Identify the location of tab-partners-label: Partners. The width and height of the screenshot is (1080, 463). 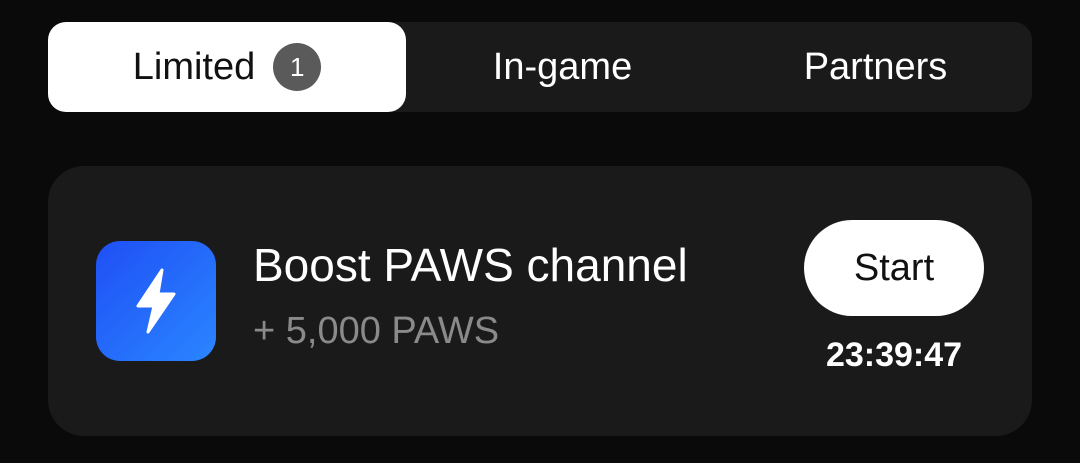
(875, 66).